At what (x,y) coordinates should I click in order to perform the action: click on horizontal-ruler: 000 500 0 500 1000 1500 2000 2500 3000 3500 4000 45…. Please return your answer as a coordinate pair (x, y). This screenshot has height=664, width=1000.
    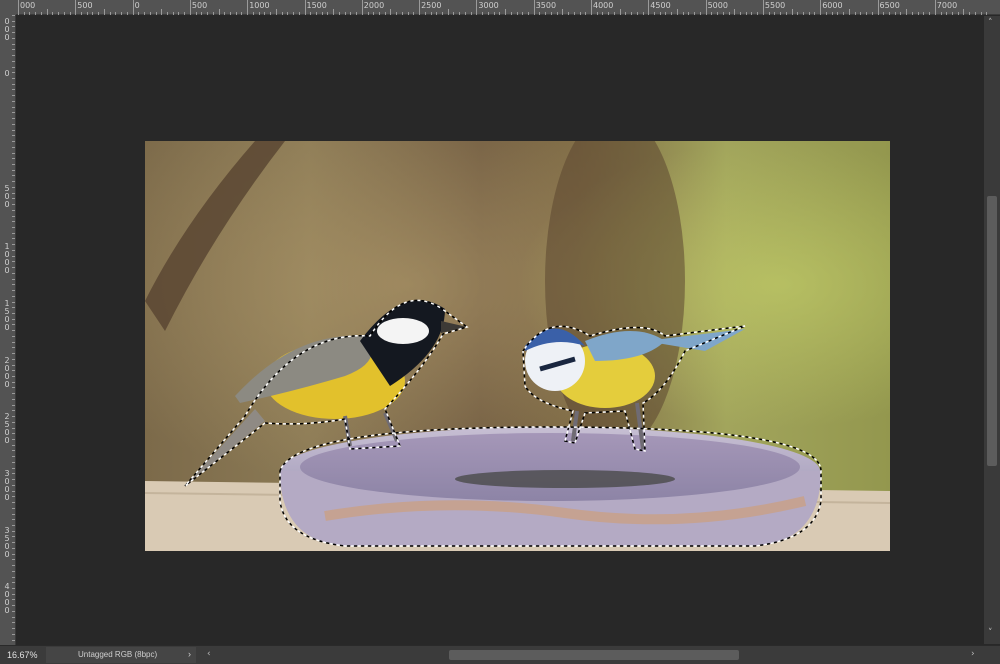
    Looking at the image, I should click on (500, 7).